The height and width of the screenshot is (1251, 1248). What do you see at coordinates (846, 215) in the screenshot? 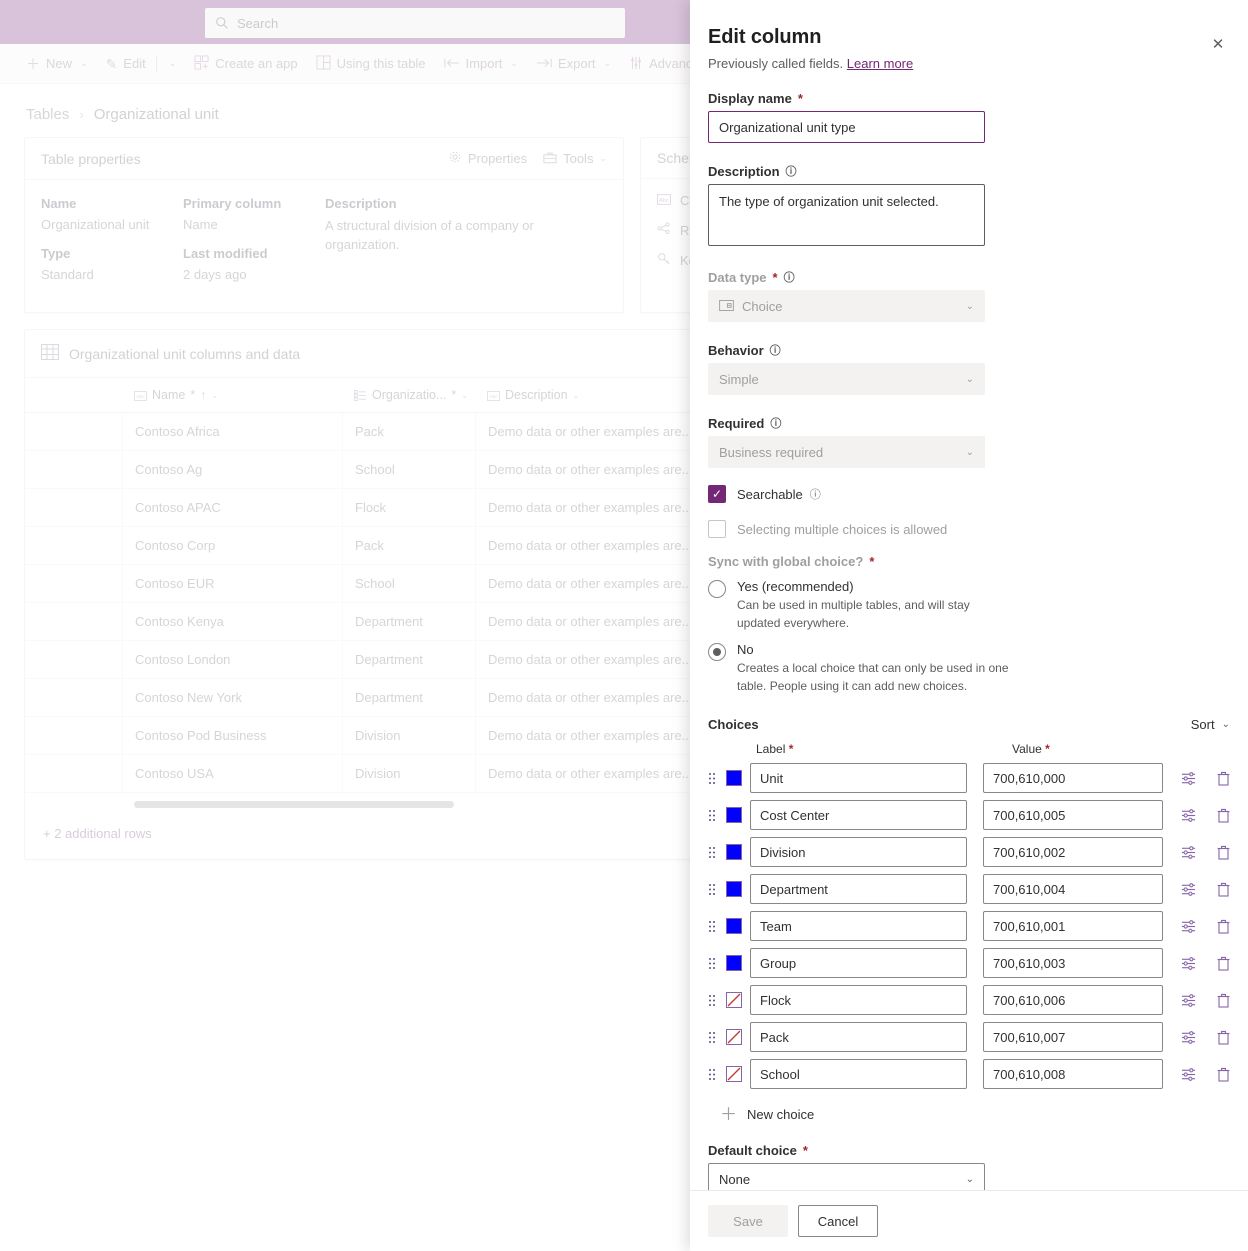
I see `description-textarea` at bounding box center [846, 215].